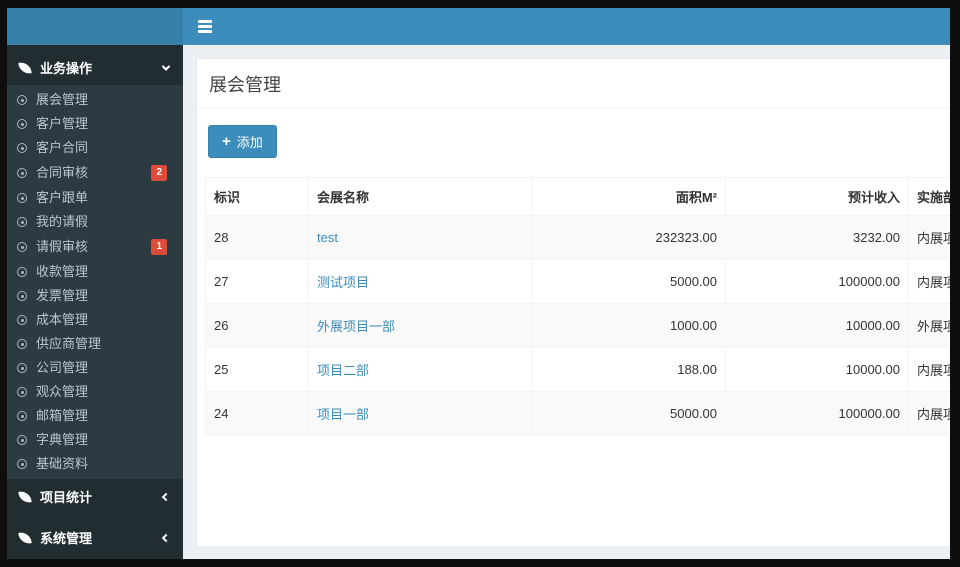 The height and width of the screenshot is (567, 960). Describe the element at coordinates (249, 142) in the screenshot. I see `add-button-label: 添加` at that location.